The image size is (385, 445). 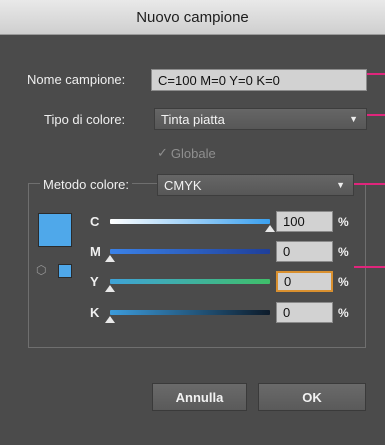 I want to click on color-mode-label: Metodo colore:, so click(x=86, y=184).